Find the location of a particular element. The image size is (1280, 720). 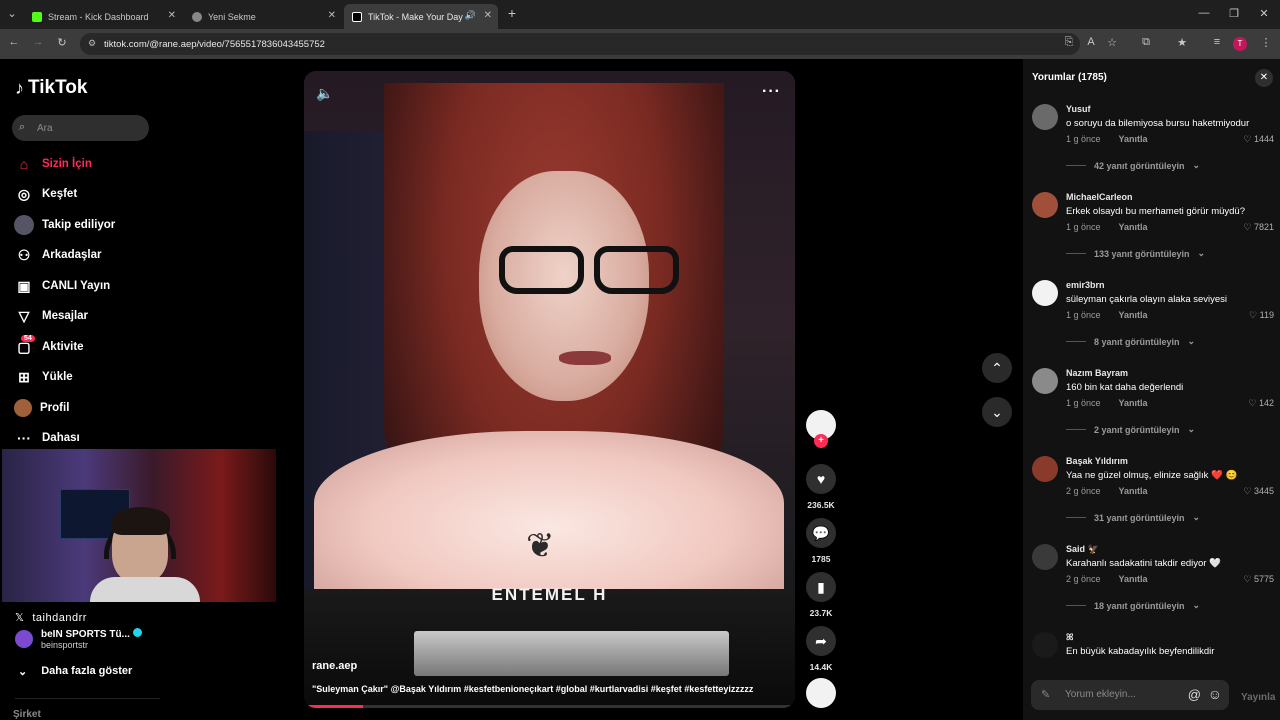

comment-user: Said 🦅 is located at coordinates (1082, 549).